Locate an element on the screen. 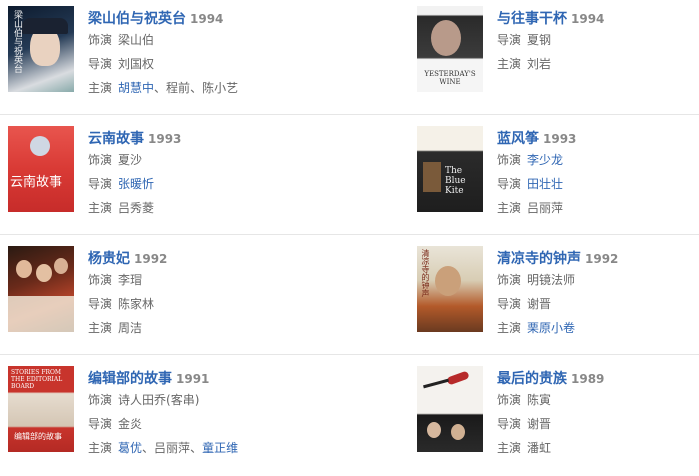  film-info: 与往事干杯 1994 导演 夏钢 主演 刘岩 is located at coordinates (598, 42).